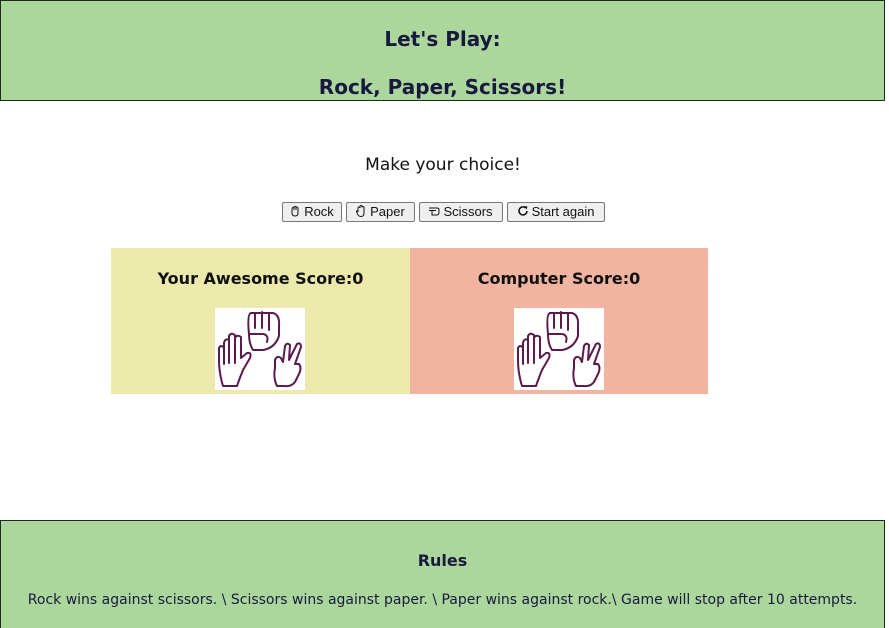 The width and height of the screenshot is (889, 628). I want to click on title-line-2: Rock, Paper, Scissors!, so click(442, 87).